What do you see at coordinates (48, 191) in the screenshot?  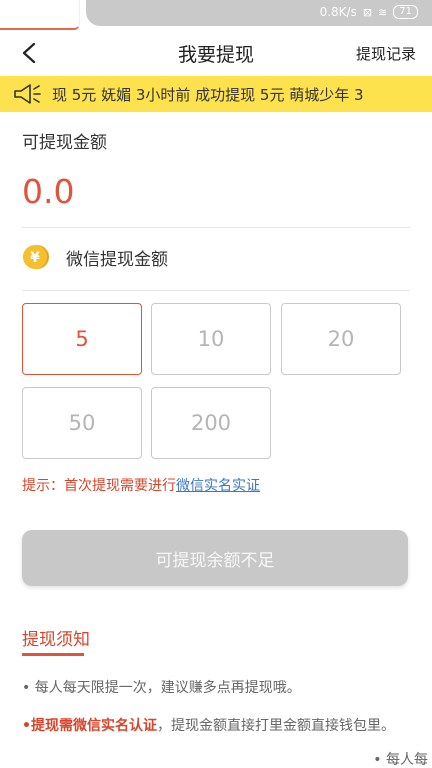 I see `balance-amount: 0.0` at bounding box center [48, 191].